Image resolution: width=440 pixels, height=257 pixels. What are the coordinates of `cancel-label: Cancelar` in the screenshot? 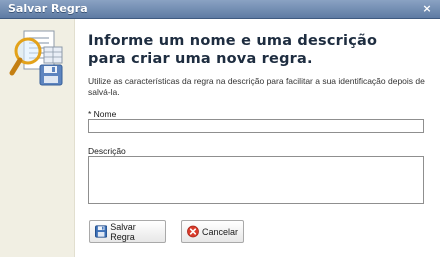 It's located at (219, 231).